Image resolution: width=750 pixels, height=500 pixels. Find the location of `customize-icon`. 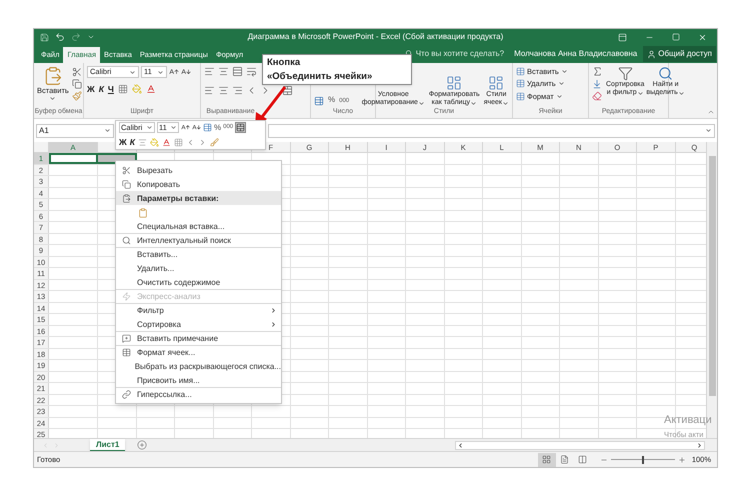

customize-icon is located at coordinates (91, 37).